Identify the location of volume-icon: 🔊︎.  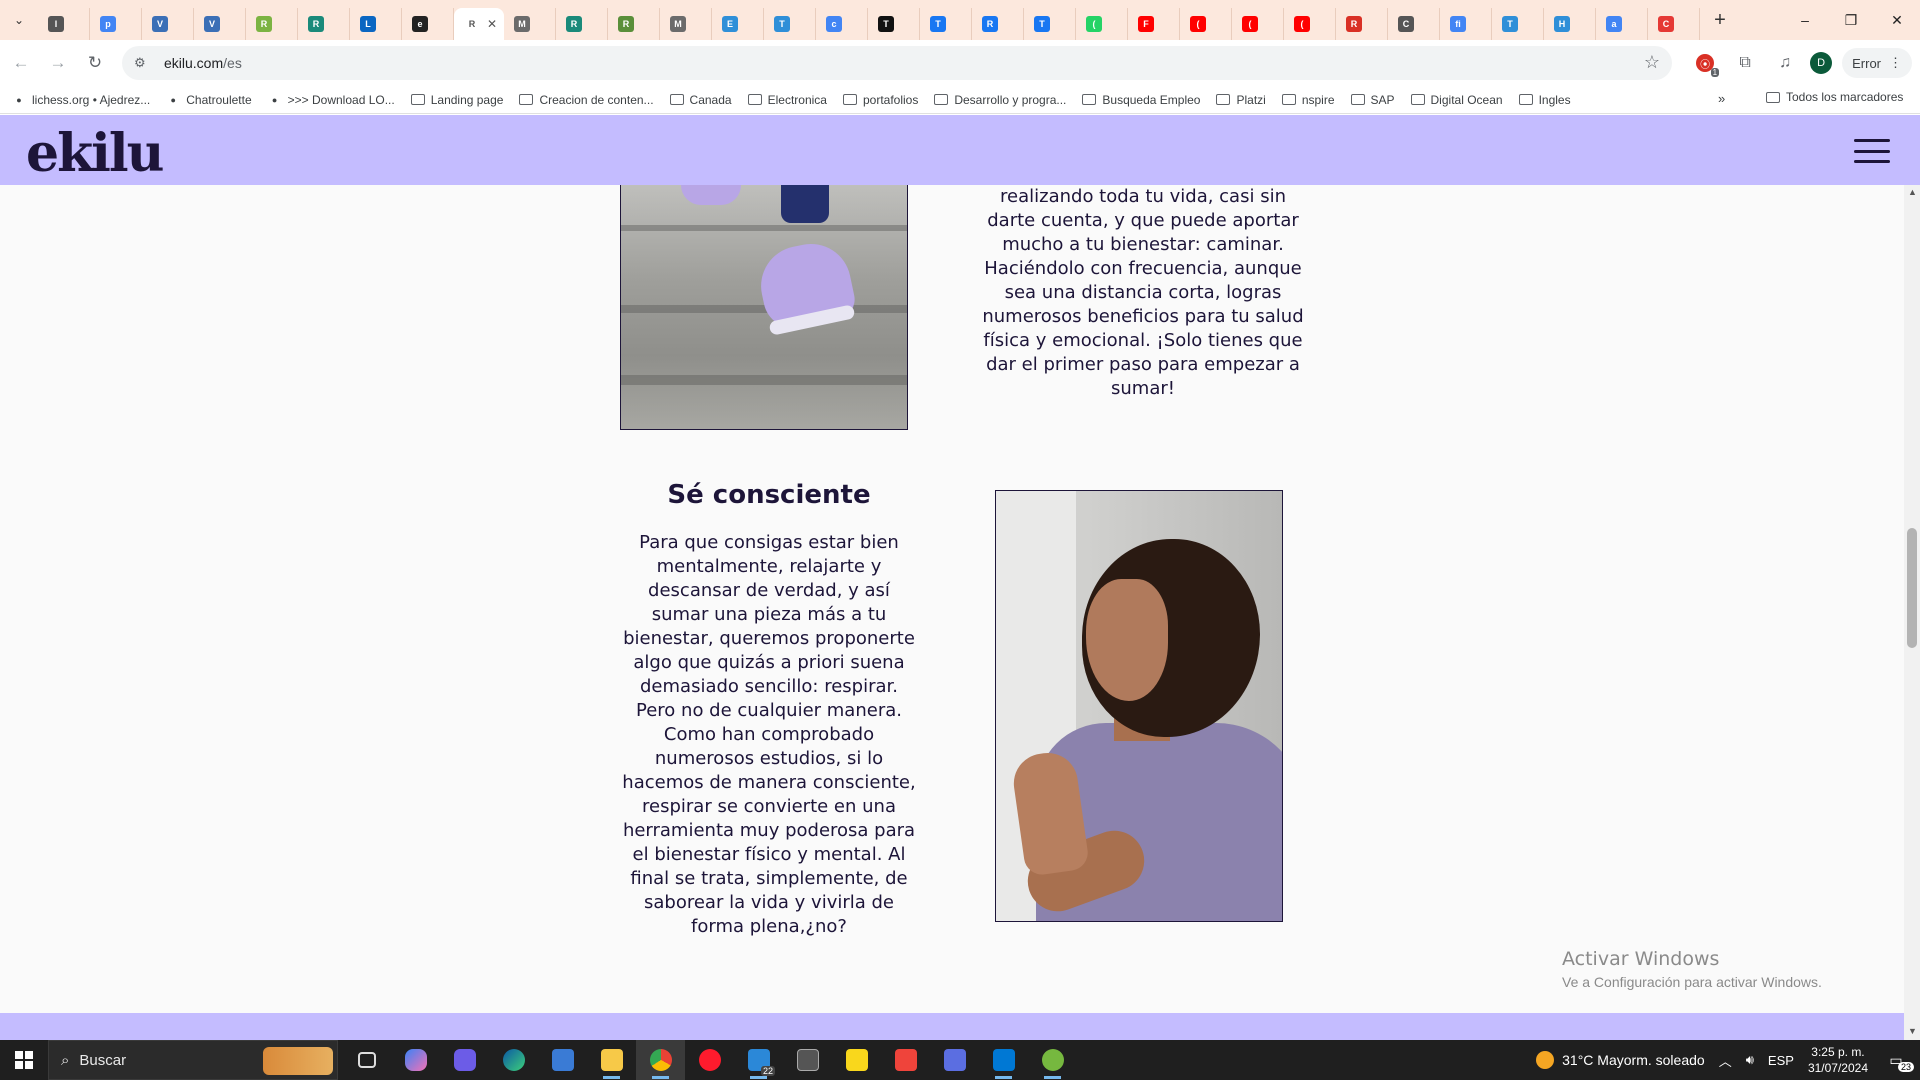
(1750, 1060).